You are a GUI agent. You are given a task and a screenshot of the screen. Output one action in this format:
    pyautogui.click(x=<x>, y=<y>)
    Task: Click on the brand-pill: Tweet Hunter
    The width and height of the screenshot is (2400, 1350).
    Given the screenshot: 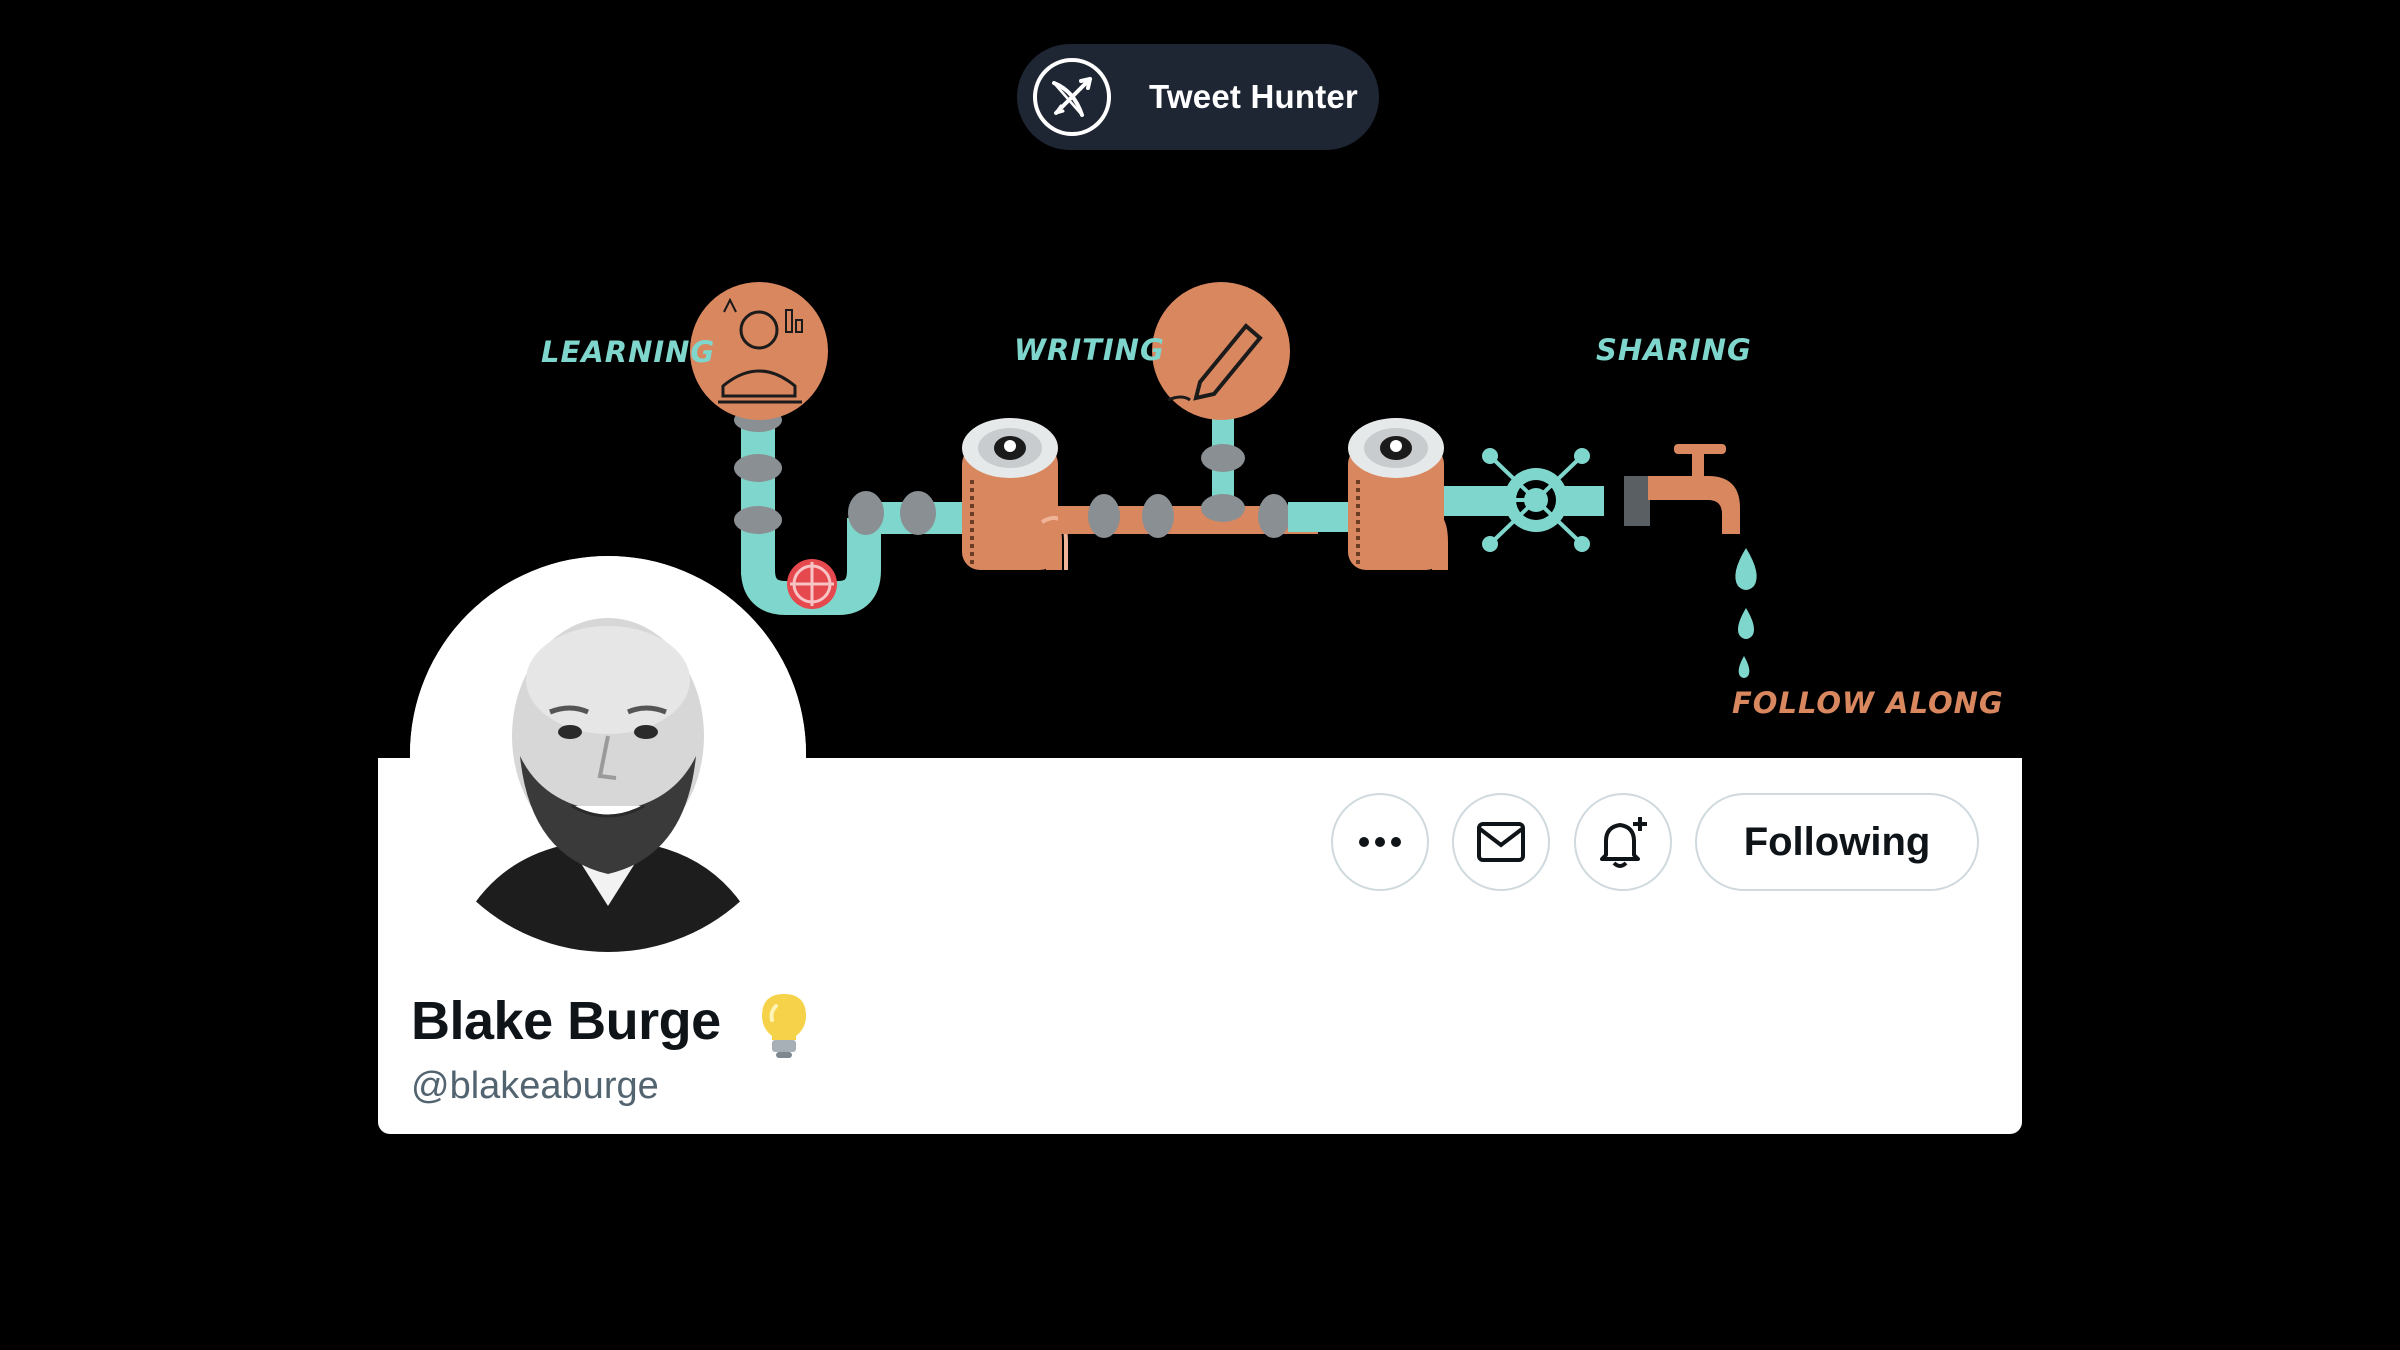 What is the action you would take?
    pyautogui.click(x=1198, y=97)
    